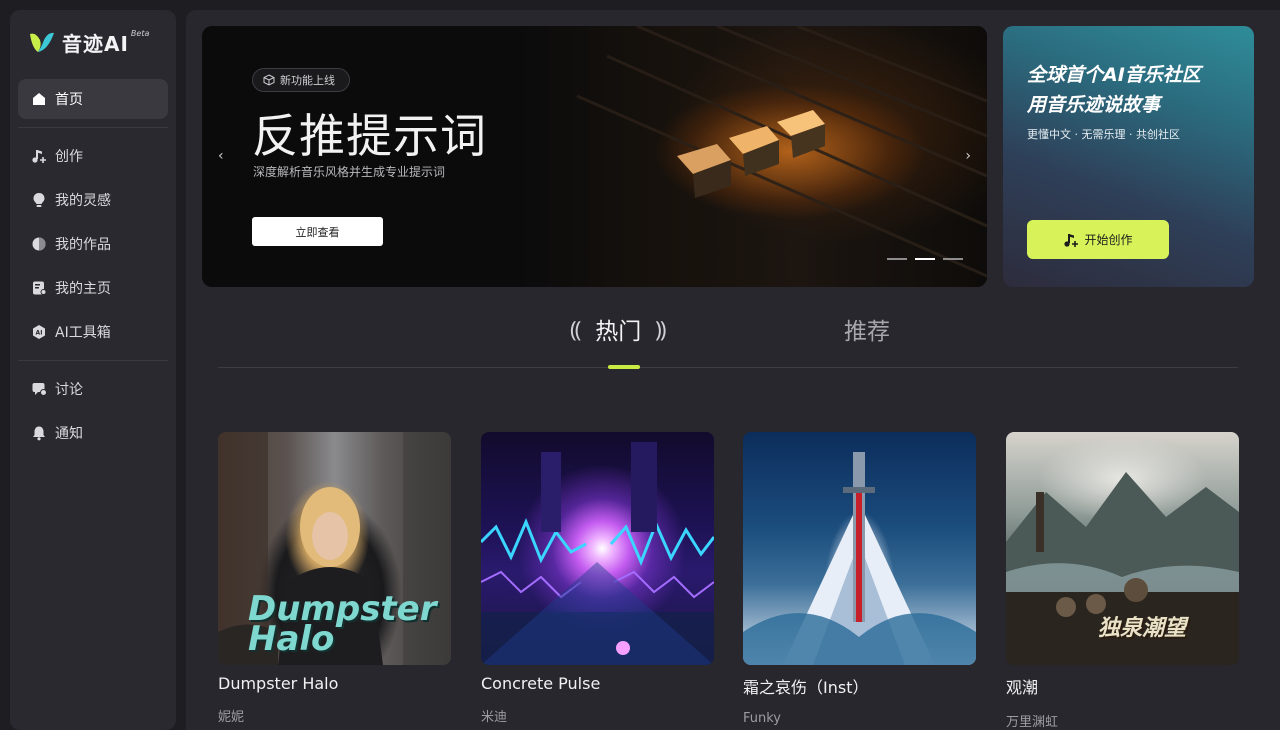 The width and height of the screenshot is (1280, 730). Describe the element at coordinates (69, 157) in the screenshot. I see `sidebar-item-label: 创作` at that location.